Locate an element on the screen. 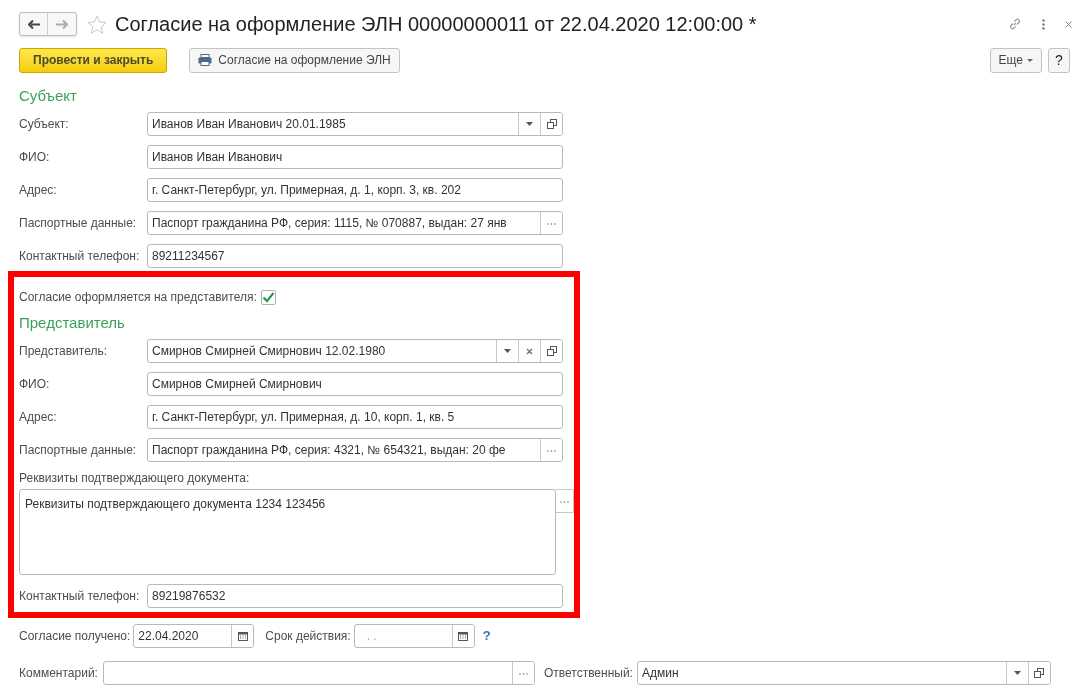  input-field: Паспорт гражданина РФ, серия: 1115, № 070887, выдан: 27 янв is located at coordinates (355, 223).